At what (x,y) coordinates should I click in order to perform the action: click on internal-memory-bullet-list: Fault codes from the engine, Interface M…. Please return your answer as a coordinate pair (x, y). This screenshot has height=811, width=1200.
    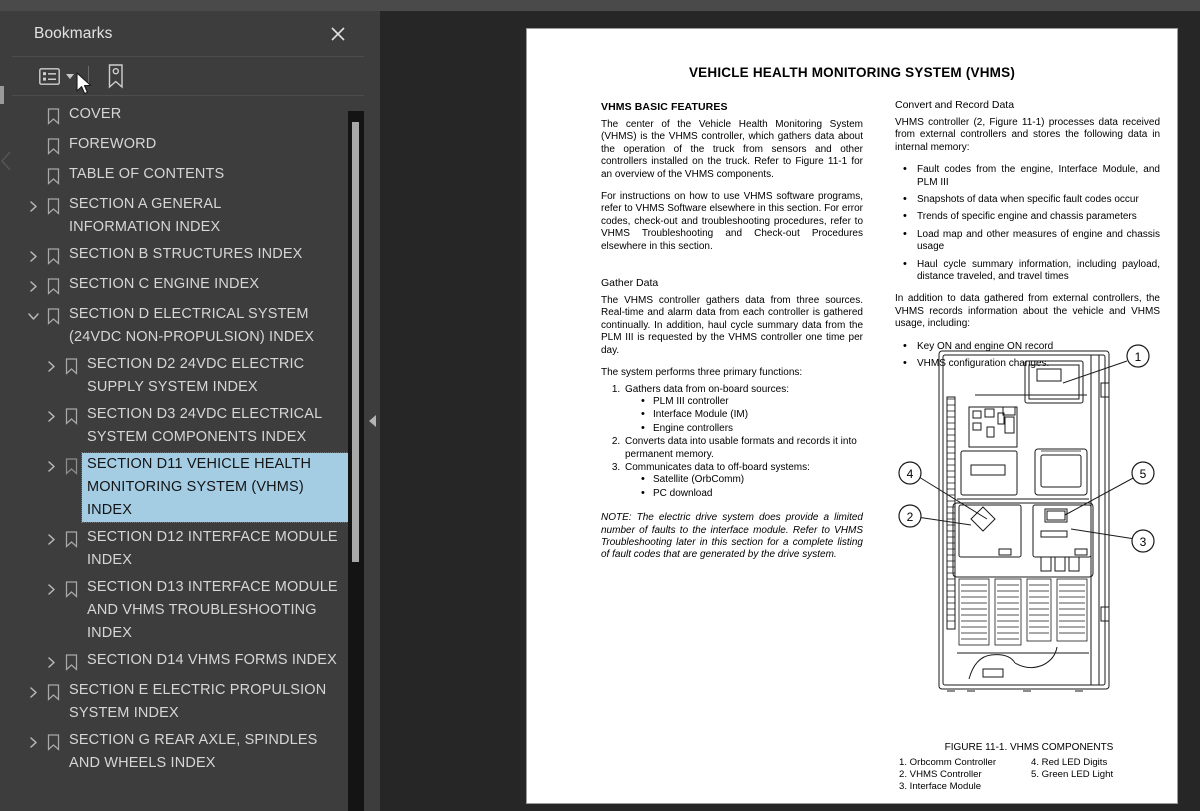
    Looking at the image, I should click on (1027, 223).